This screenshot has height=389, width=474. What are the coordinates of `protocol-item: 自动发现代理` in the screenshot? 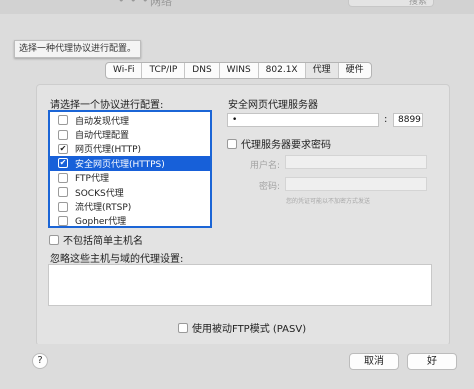 It's located at (130, 120).